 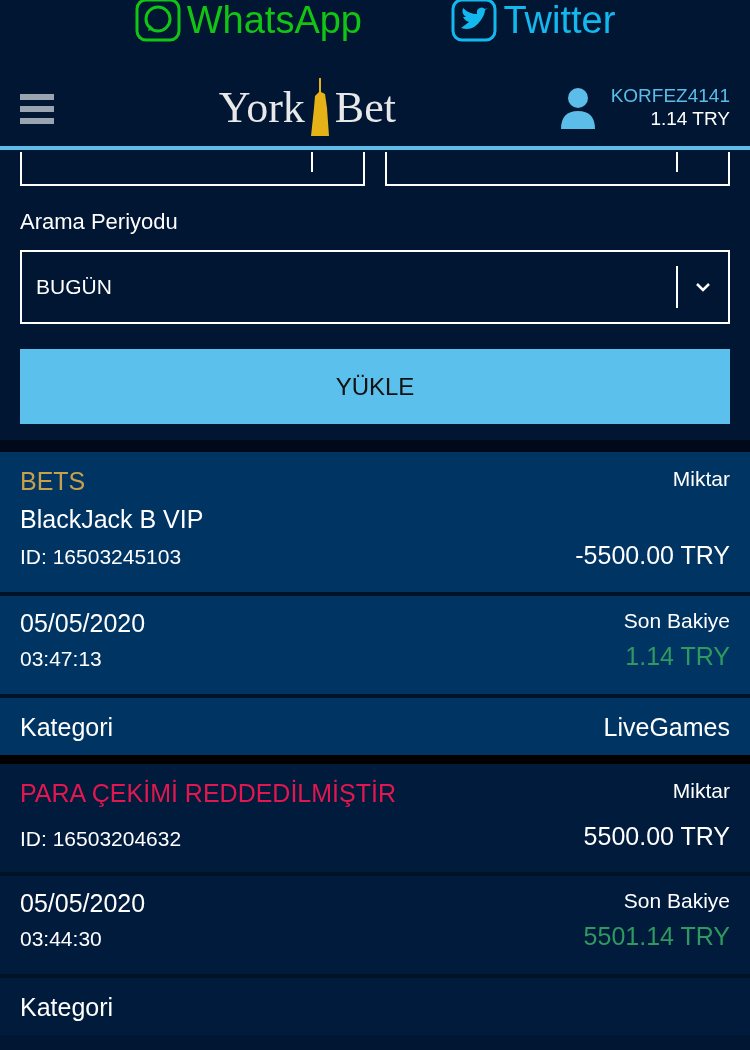 I want to click on balance: 1.14 TRY, so click(x=689, y=119).